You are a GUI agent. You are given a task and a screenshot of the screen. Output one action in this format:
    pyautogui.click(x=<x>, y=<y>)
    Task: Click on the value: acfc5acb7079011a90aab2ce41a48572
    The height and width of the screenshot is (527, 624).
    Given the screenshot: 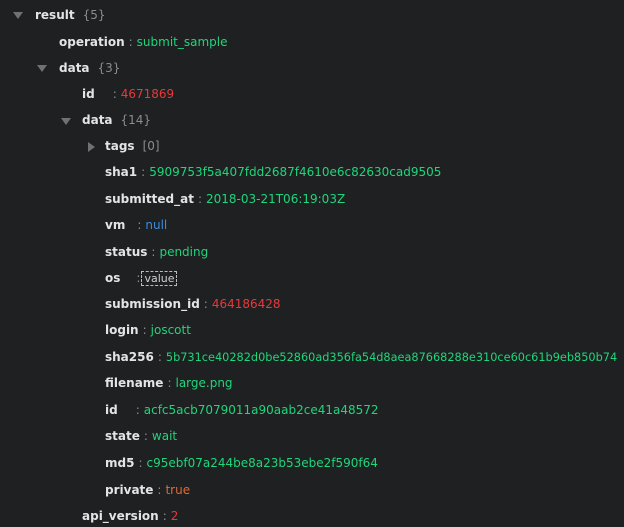 What is the action you would take?
    pyautogui.click(x=261, y=410)
    